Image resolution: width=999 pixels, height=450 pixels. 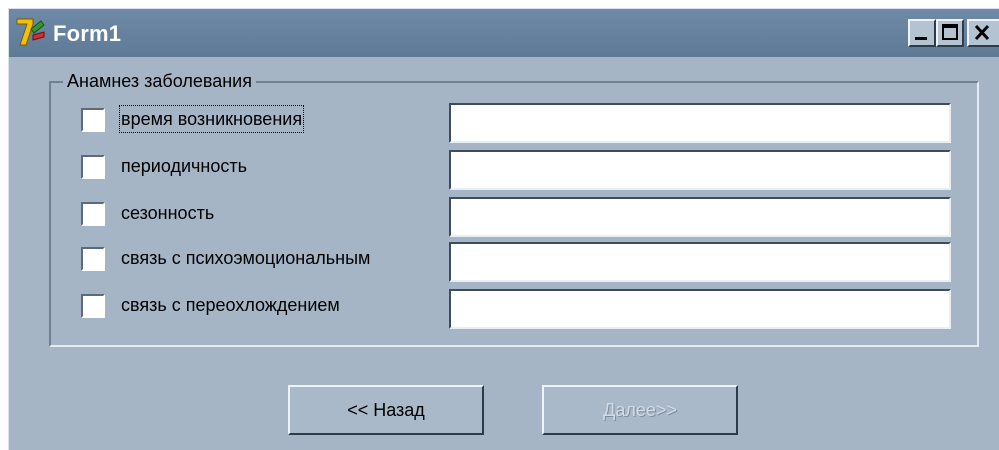 I want to click on maximize-button, so click(x=950, y=33).